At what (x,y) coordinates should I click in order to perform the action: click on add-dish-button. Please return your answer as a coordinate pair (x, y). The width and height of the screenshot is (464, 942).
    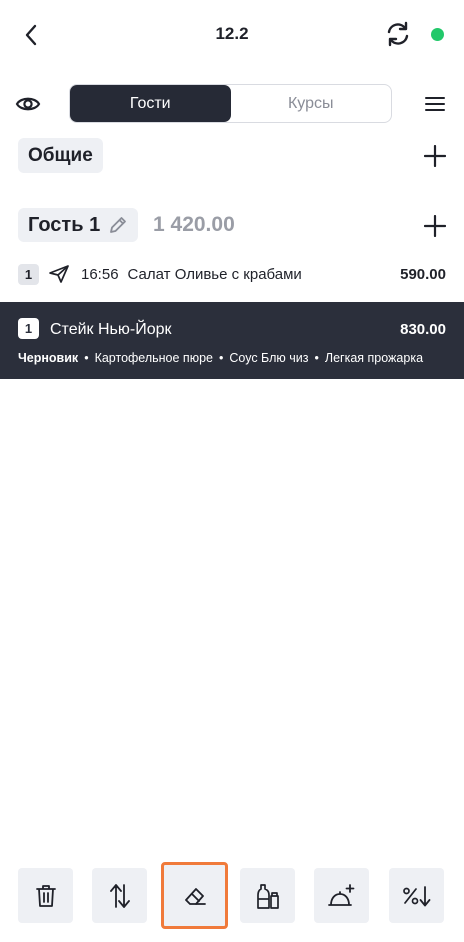
    Looking at the image, I should click on (341, 895).